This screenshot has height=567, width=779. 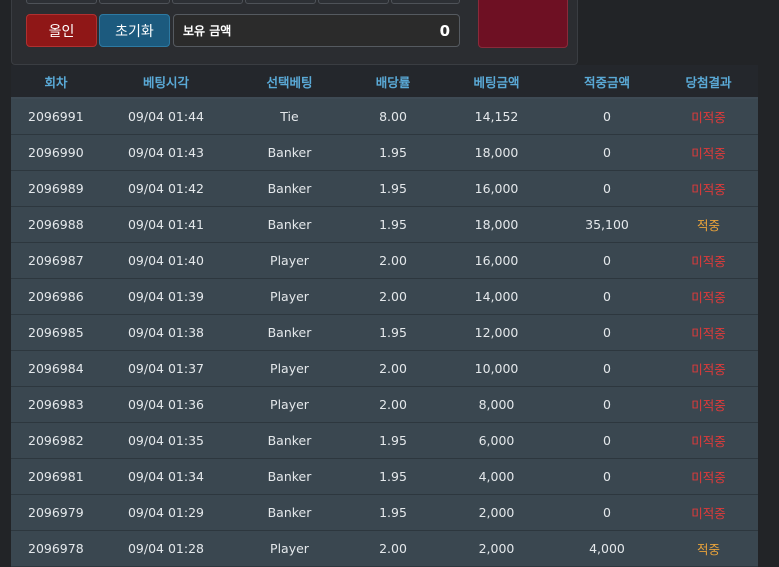 What do you see at coordinates (523, 24) in the screenshot?
I see `place-bet-button` at bounding box center [523, 24].